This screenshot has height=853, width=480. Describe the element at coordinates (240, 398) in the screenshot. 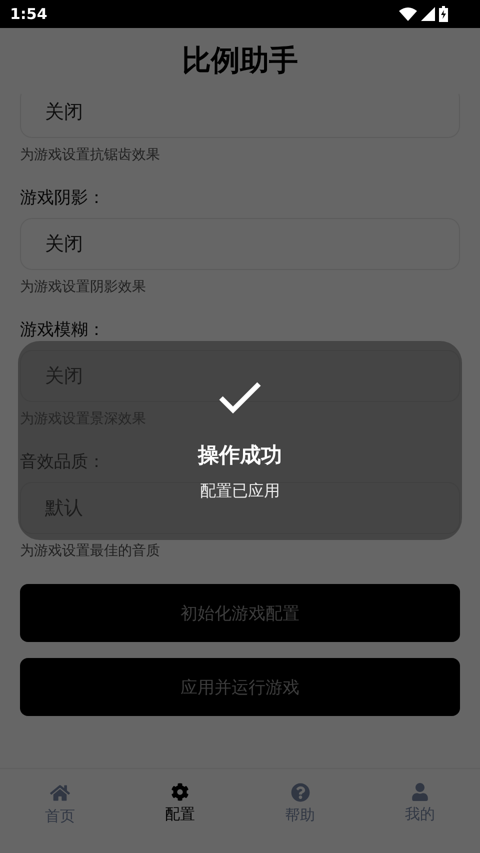

I see `checkmark-icon` at that location.